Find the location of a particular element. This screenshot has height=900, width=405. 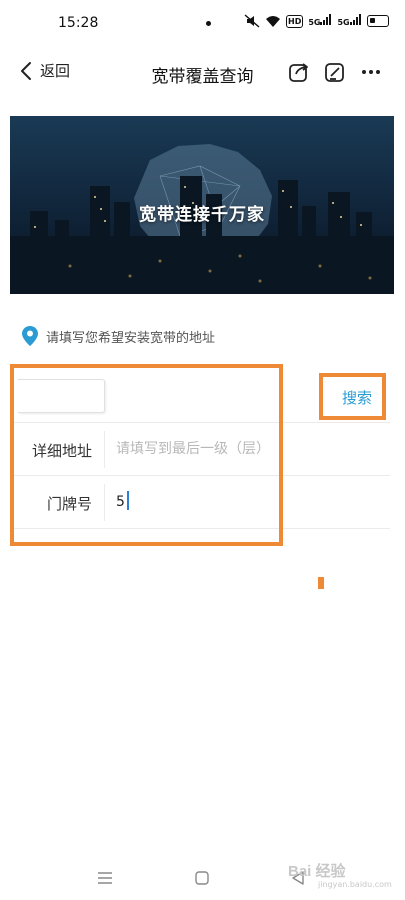

notification-dot-icon is located at coordinates (208, 23).